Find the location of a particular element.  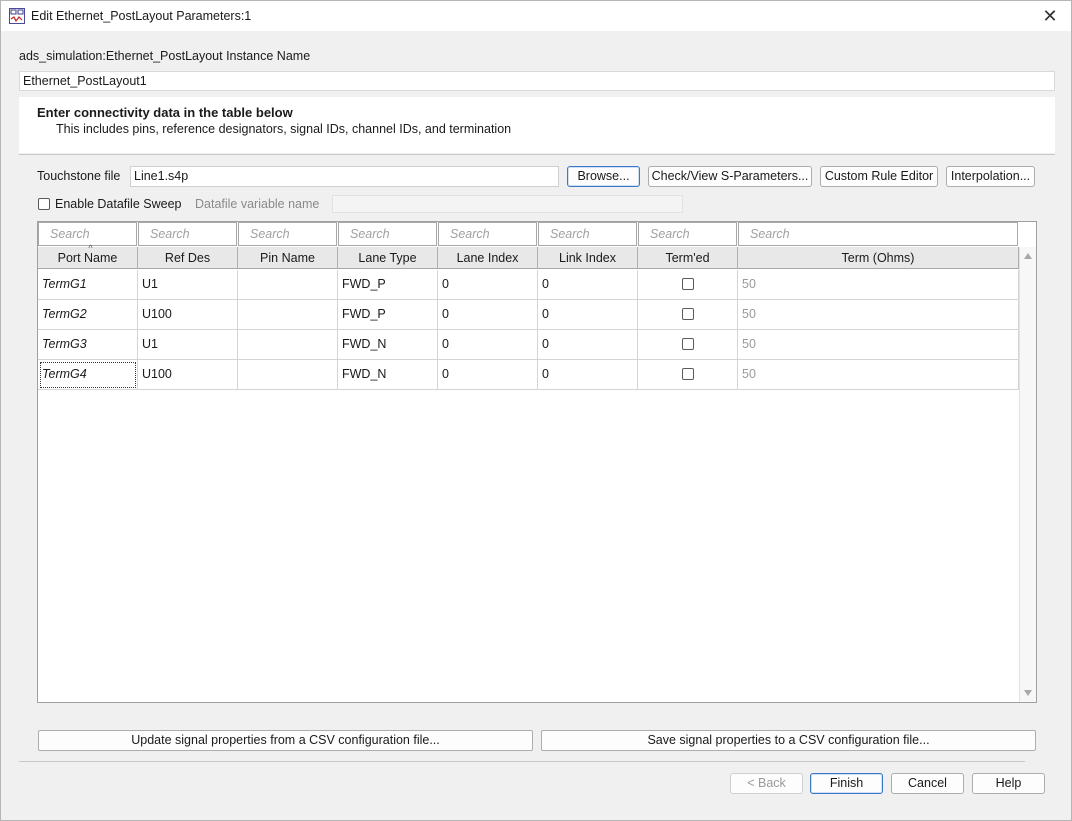

sort-ascending-icon: ^ is located at coordinates (90, 248).